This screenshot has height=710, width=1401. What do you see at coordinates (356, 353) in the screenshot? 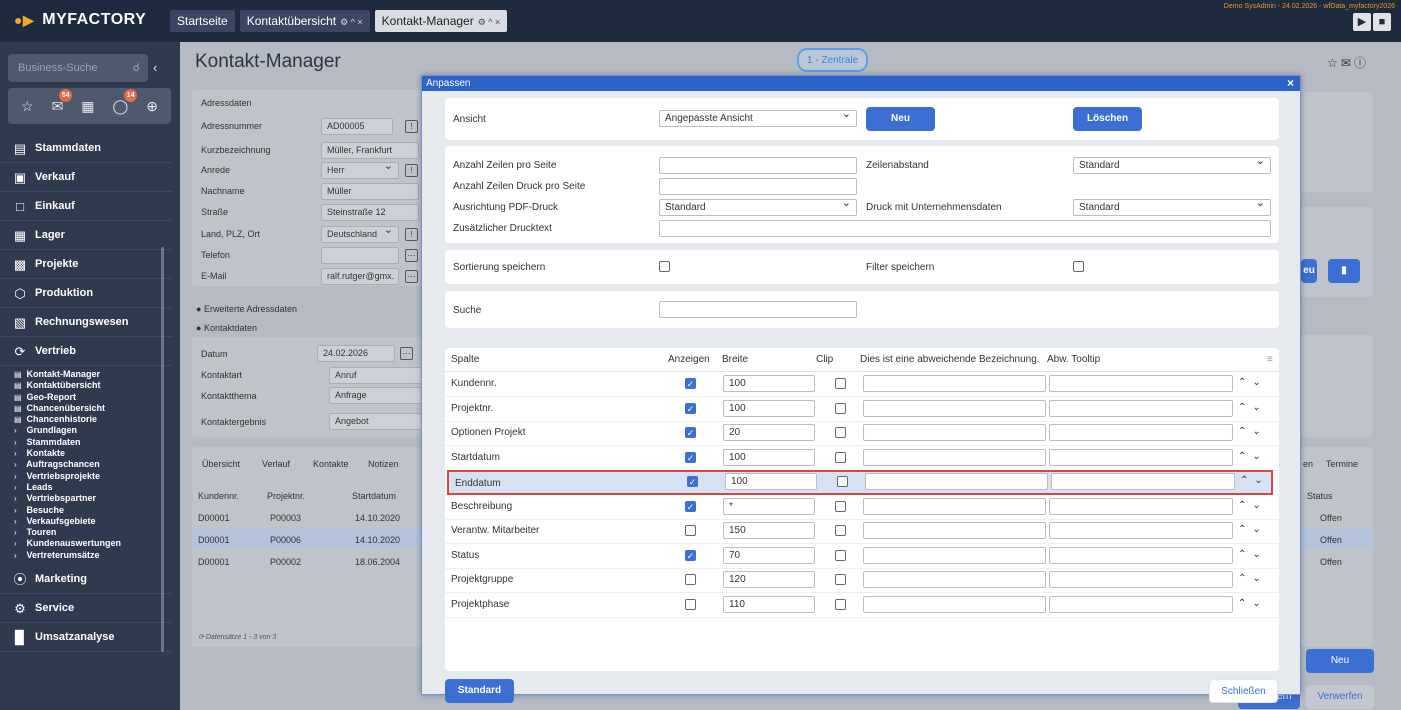
I see `datum-field: 24.02.2026` at bounding box center [356, 353].